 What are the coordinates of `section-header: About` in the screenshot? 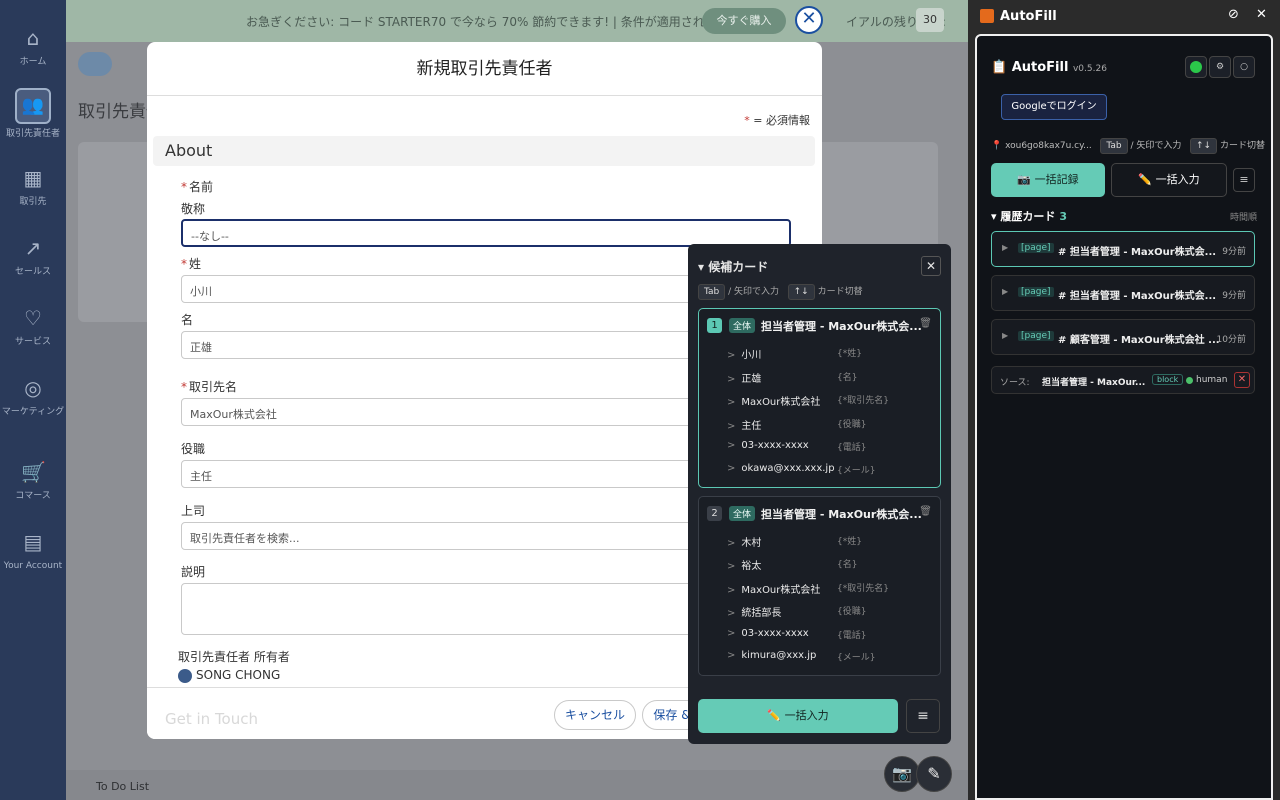 It's located at (484, 151).